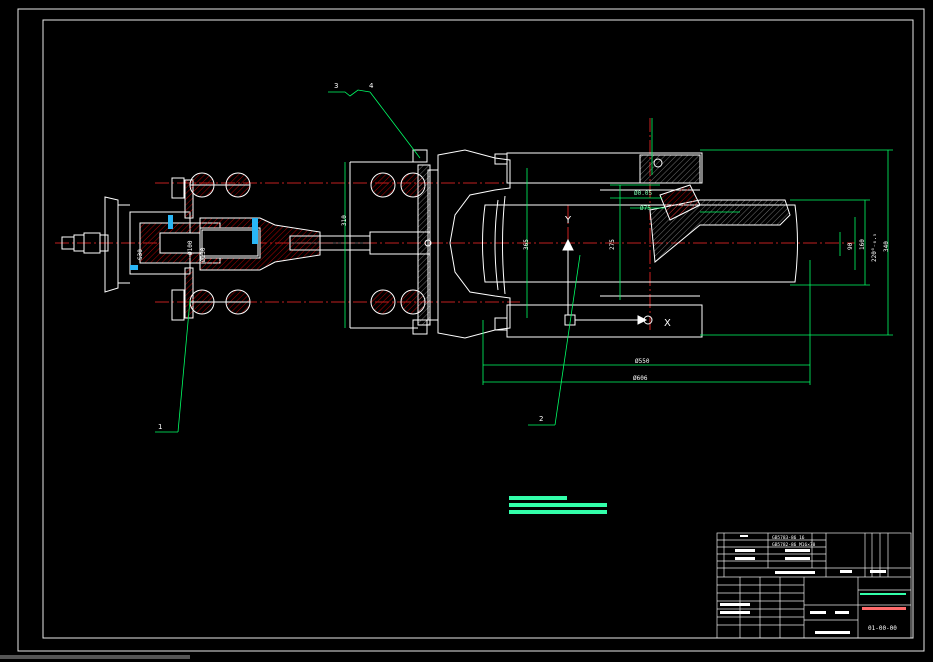 This screenshot has width=933, height=662. Describe the element at coordinates (617, 244) in the screenshot. I see `right-assembly` at that location.